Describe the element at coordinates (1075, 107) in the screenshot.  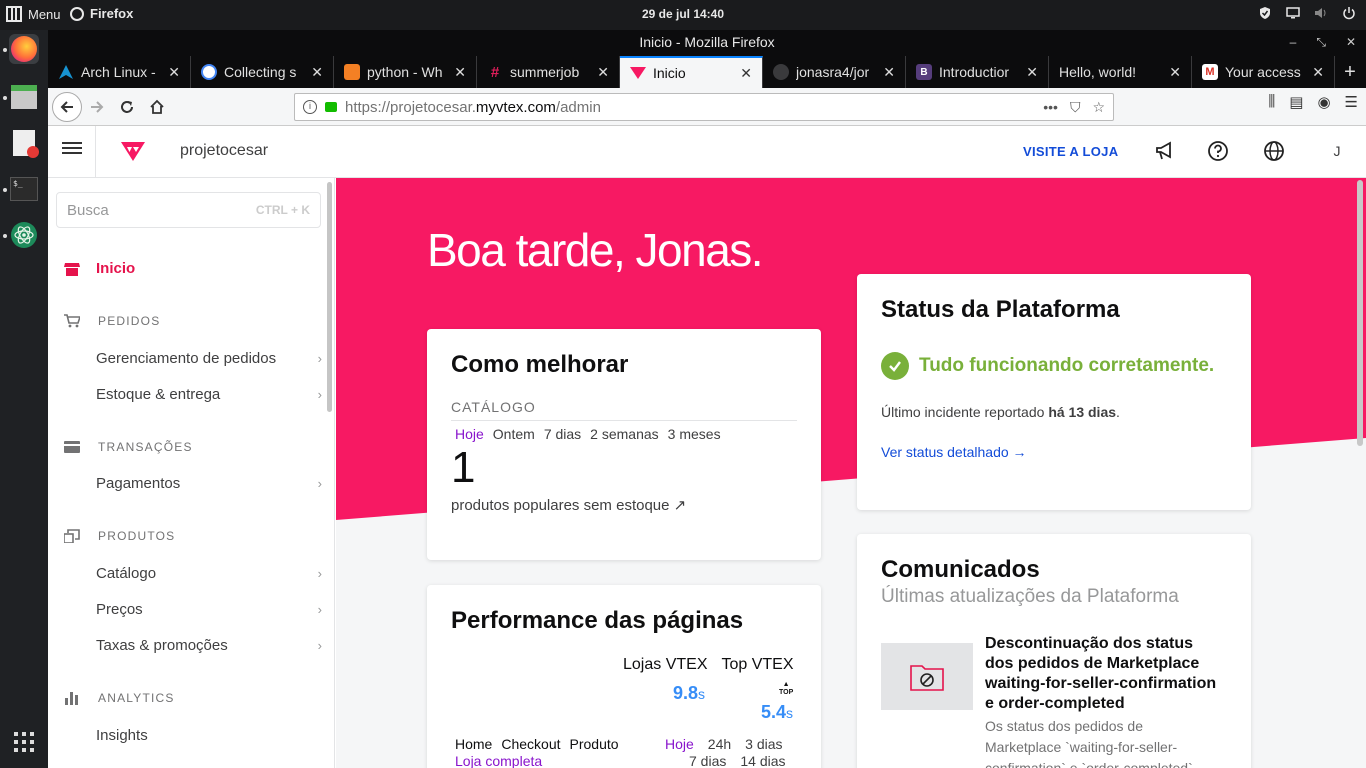
I see `pocket-icon: ⛉` at that location.